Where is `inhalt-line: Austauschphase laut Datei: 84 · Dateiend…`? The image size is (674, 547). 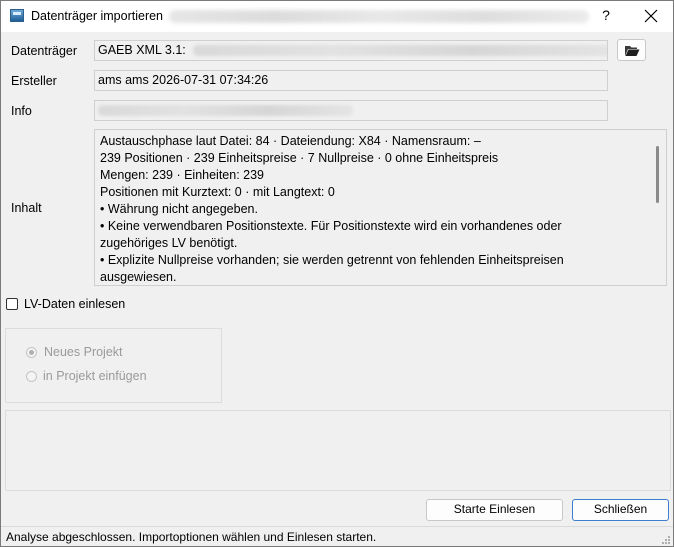 inhalt-line: Austauschphase laut Datei: 84 · Dateiend… is located at coordinates (290, 141).